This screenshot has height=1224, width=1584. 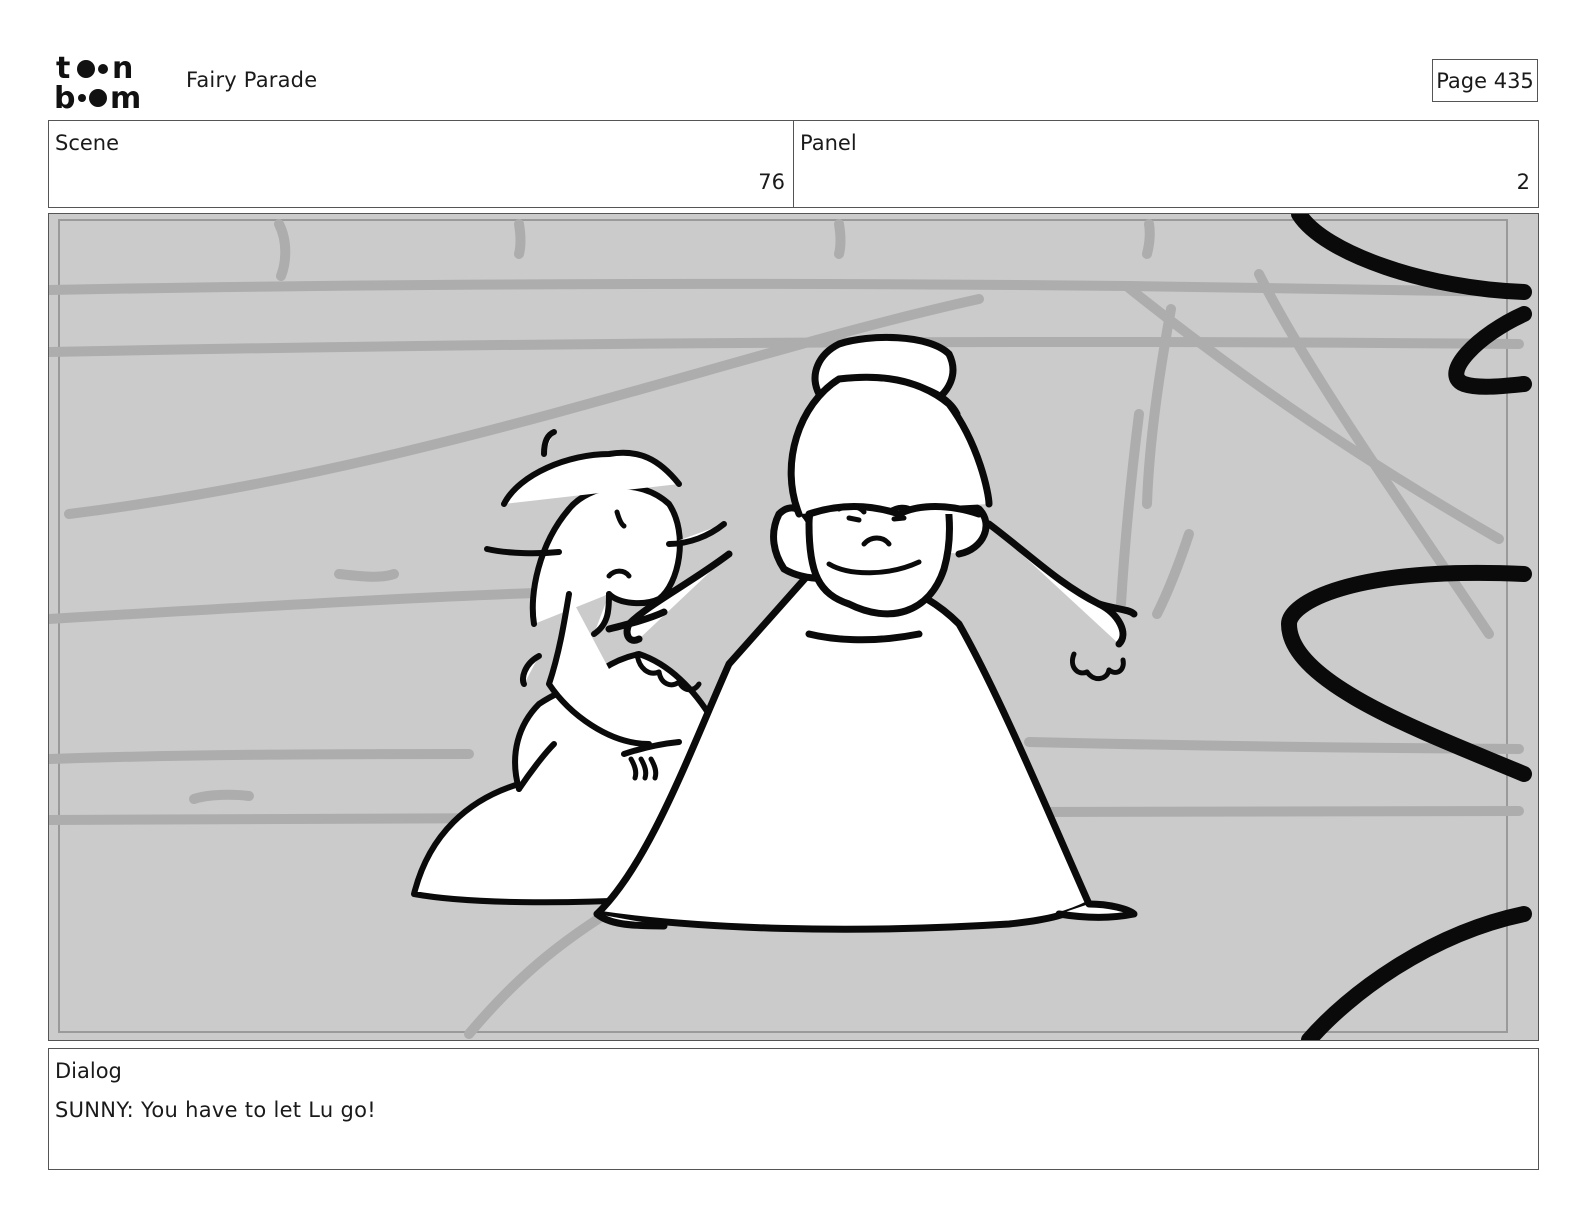 I want to click on project-title: Fairy Parade, so click(x=252, y=80).